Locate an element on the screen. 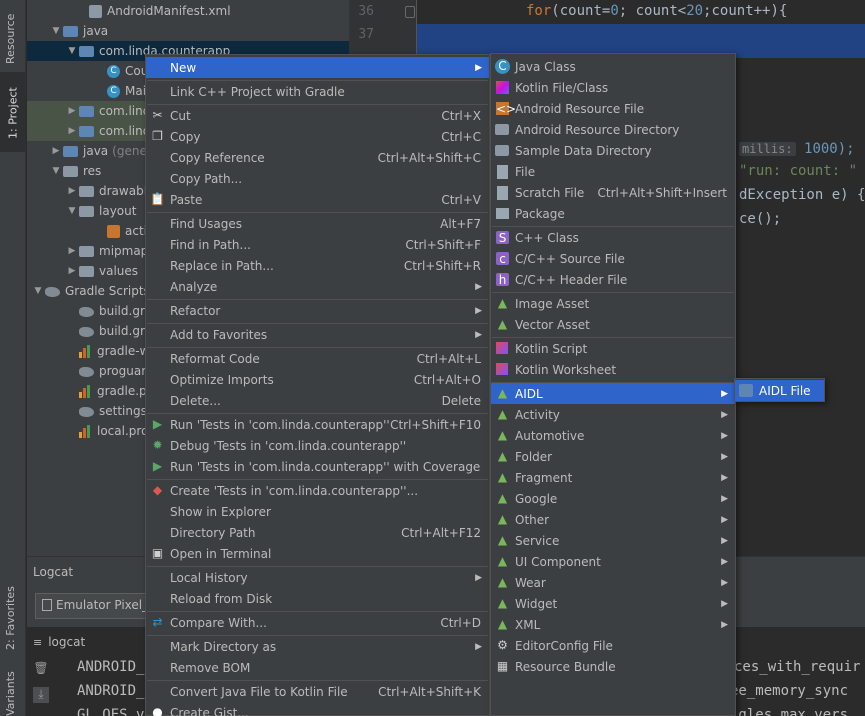 Image resolution: width=865 pixels, height=716 pixels. menu-item-find-in-path: Find in Path... Ctrl+Shift+F is located at coordinates (317, 244).